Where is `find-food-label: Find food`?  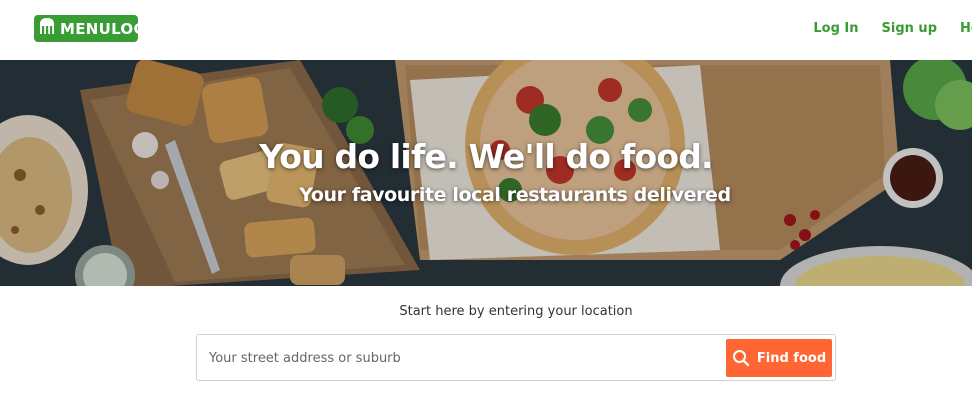
find-food-label: Find food is located at coordinates (791, 358).